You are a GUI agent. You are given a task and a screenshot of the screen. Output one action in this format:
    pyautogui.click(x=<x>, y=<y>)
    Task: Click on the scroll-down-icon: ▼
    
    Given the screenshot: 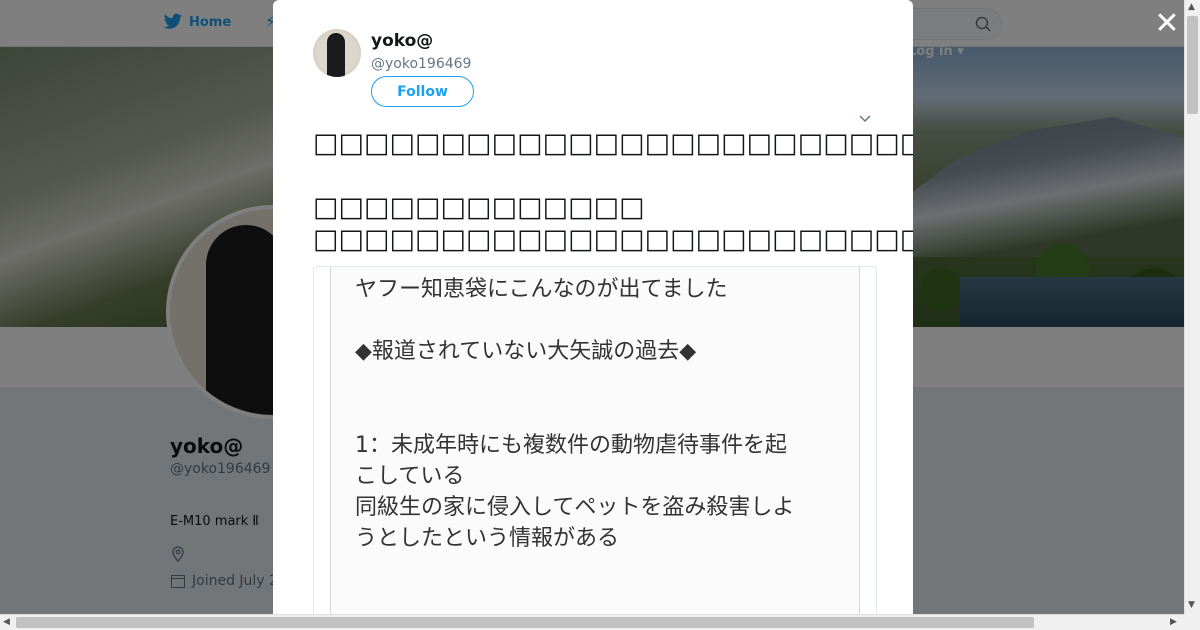 What is the action you would take?
    pyautogui.click(x=1191, y=605)
    